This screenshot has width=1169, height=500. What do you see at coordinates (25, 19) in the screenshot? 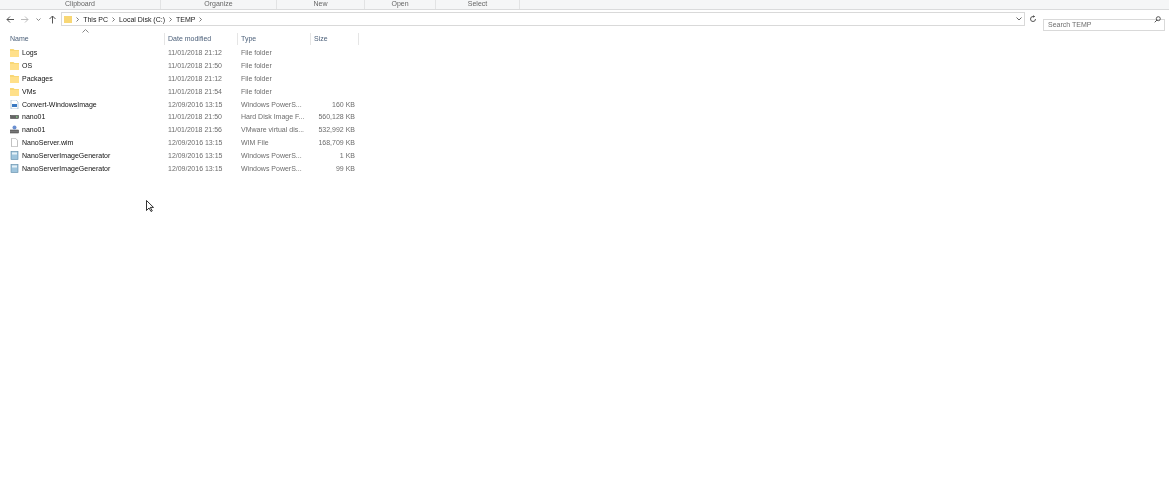
I see `forward-arrow-icon` at bounding box center [25, 19].